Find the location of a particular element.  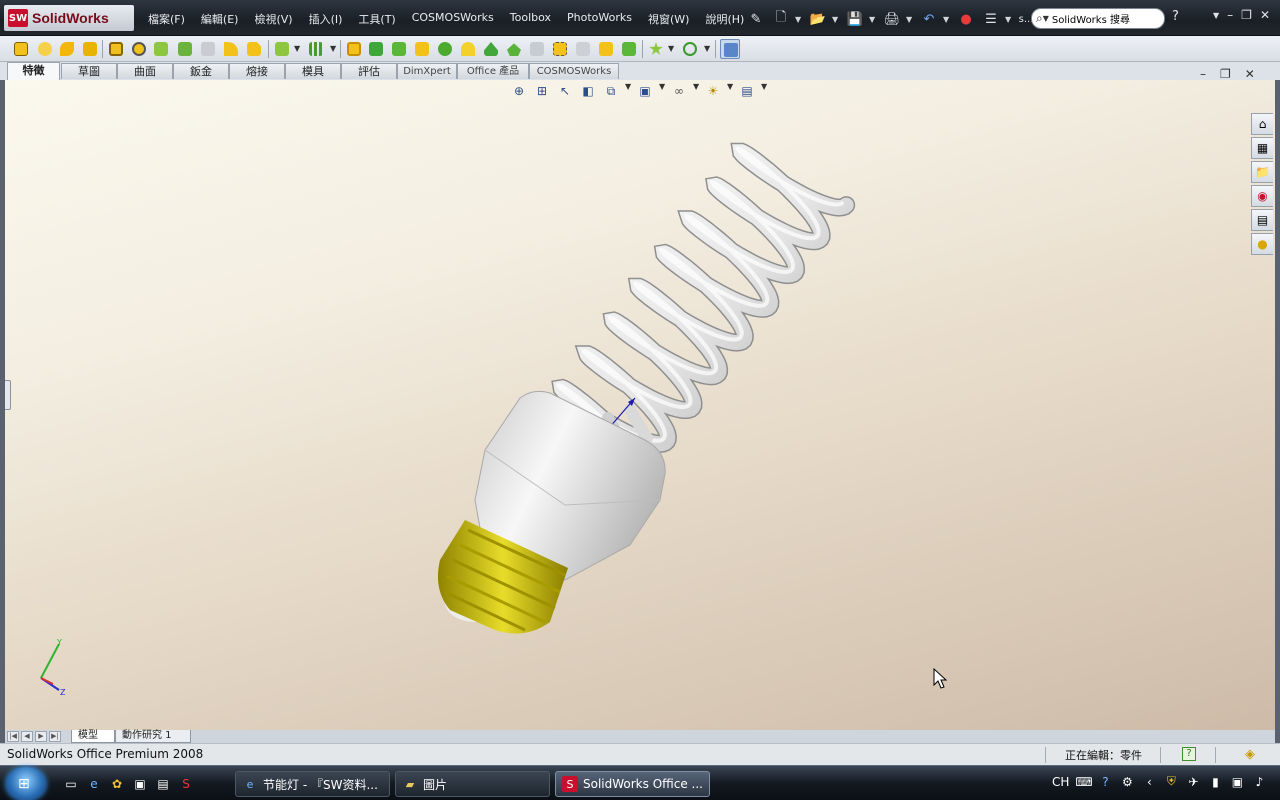

search-icon: ⌕ is located at coordinates (1039, 18).